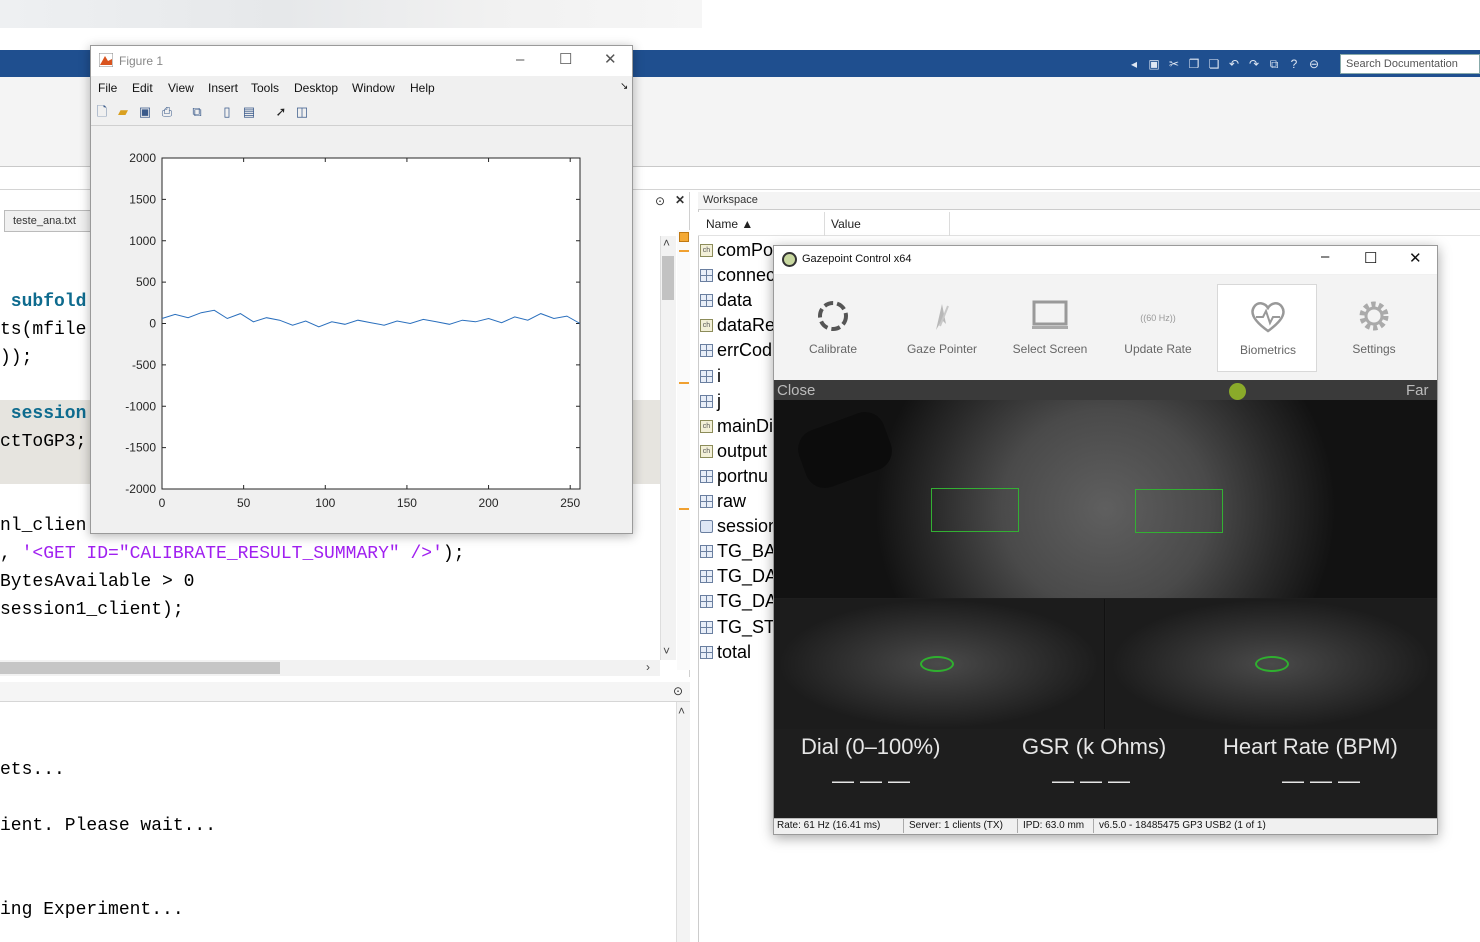  I want to click on gaze-pointer-button: Gaze Pointer, so click(942, 328).